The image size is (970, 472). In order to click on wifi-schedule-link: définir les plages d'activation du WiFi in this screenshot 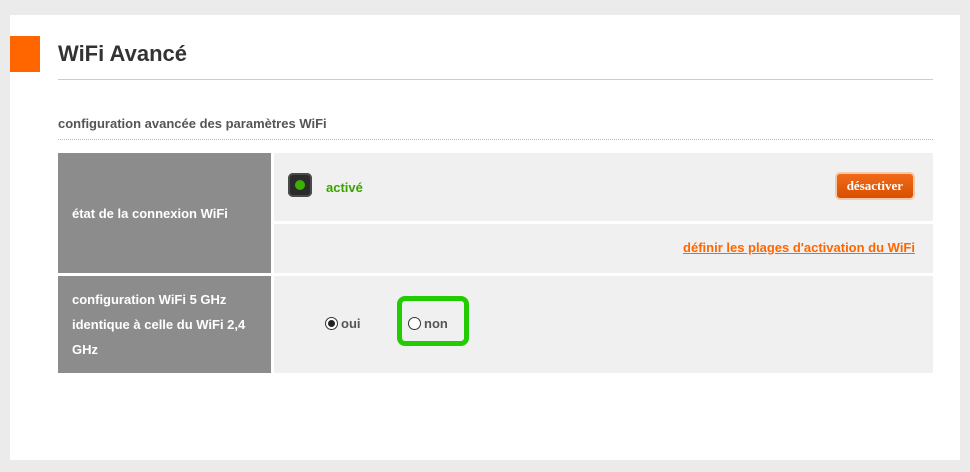, I will do `click(799, 247)`.